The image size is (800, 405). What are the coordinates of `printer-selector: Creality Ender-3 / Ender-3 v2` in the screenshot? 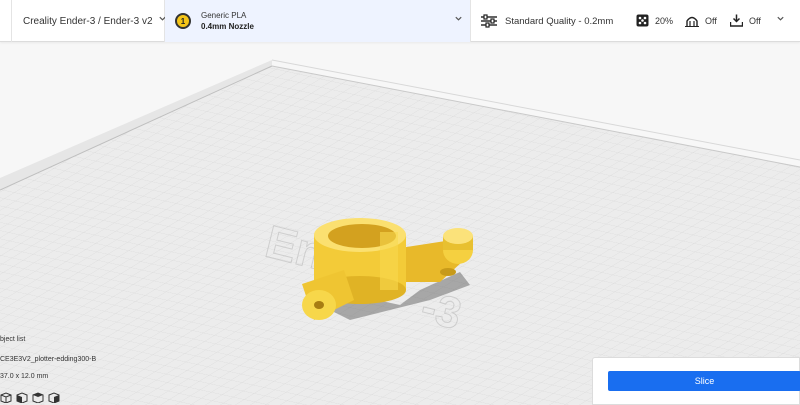 It's located at (88, 21).